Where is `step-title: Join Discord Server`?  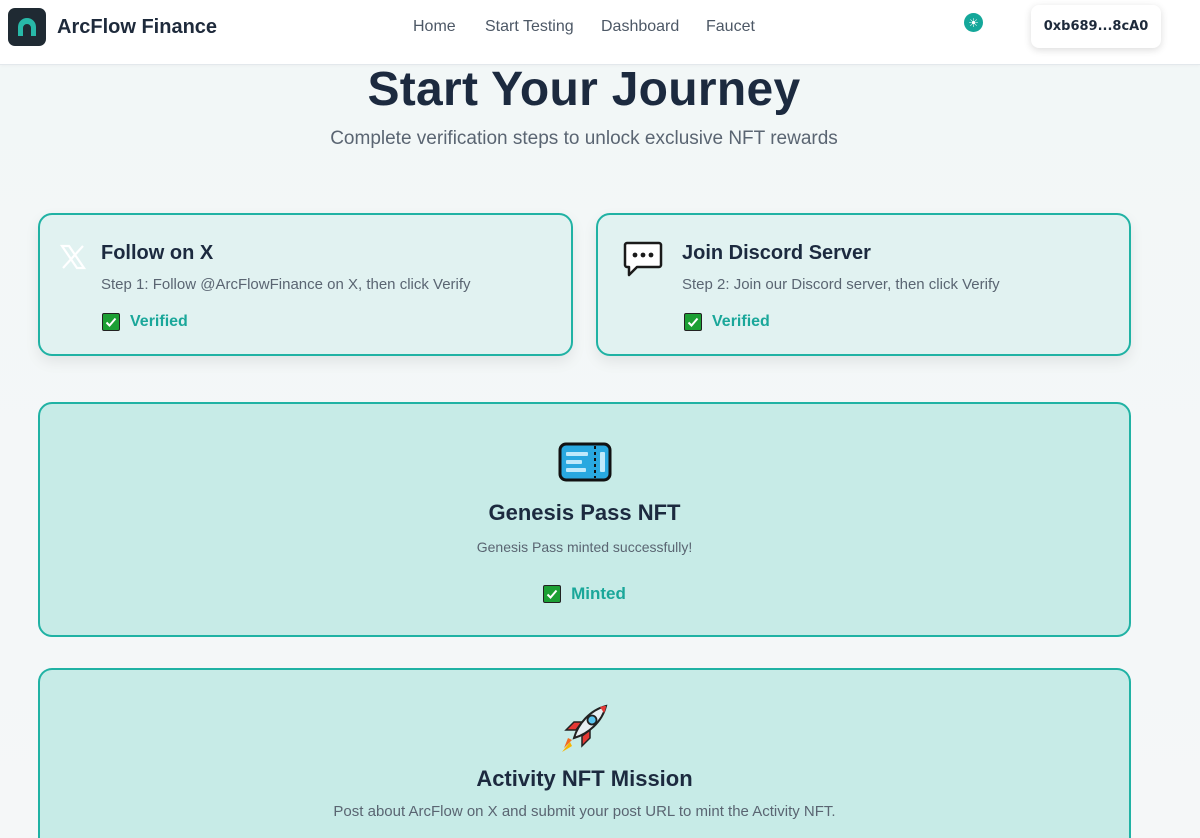
step-title: Join Discord Server is located at coordinates (776, 253).